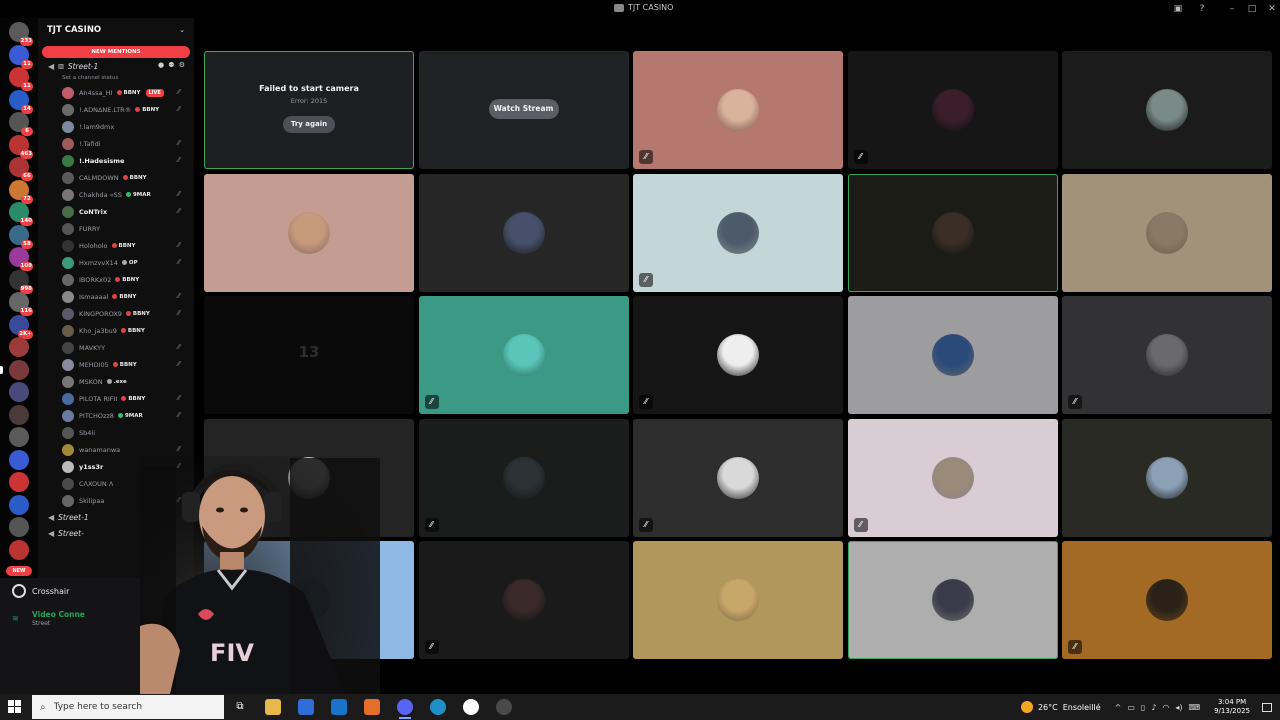 The image size is (1280, 720). Describe the element at coordinates (116, 330) in the screenshot. I see `voice-member: Kho_ja3bu9 BBNY` at that location.